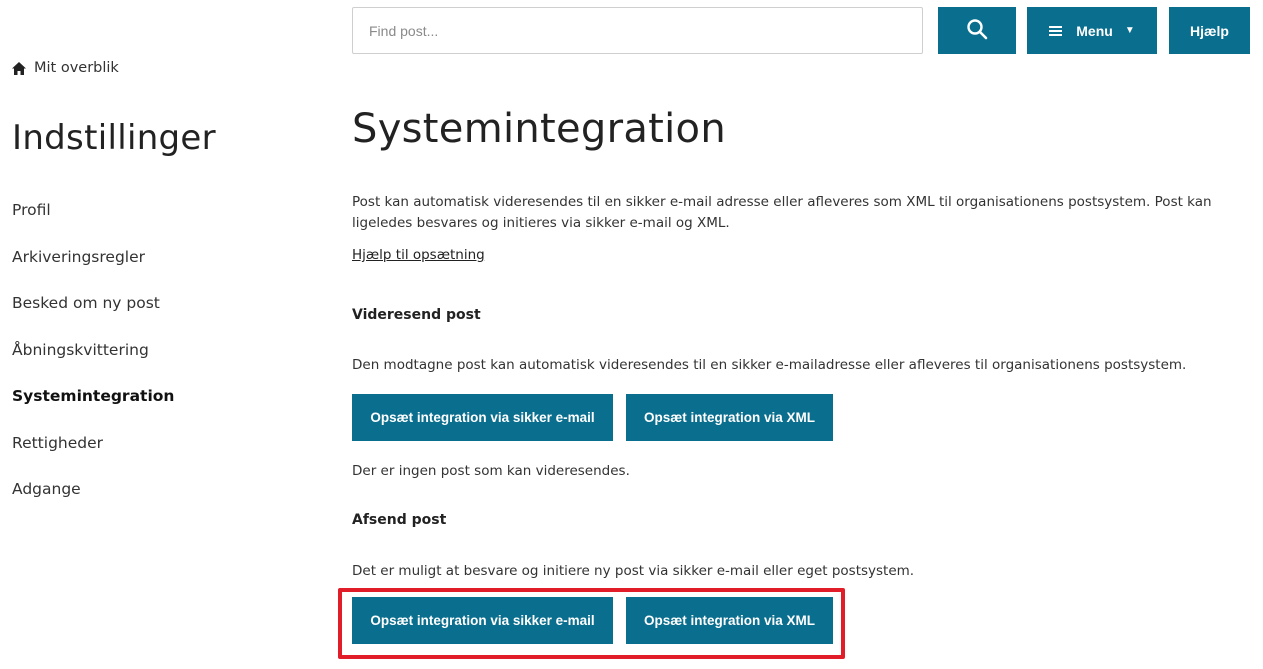 The width and height of the screenshot is (1263, 669). What do you see at coordinates (93, 312) in the screenshot?
I see `sidebar-item-besked-om-ny-post: Besked om ny post` at bounding box center [93, 312].